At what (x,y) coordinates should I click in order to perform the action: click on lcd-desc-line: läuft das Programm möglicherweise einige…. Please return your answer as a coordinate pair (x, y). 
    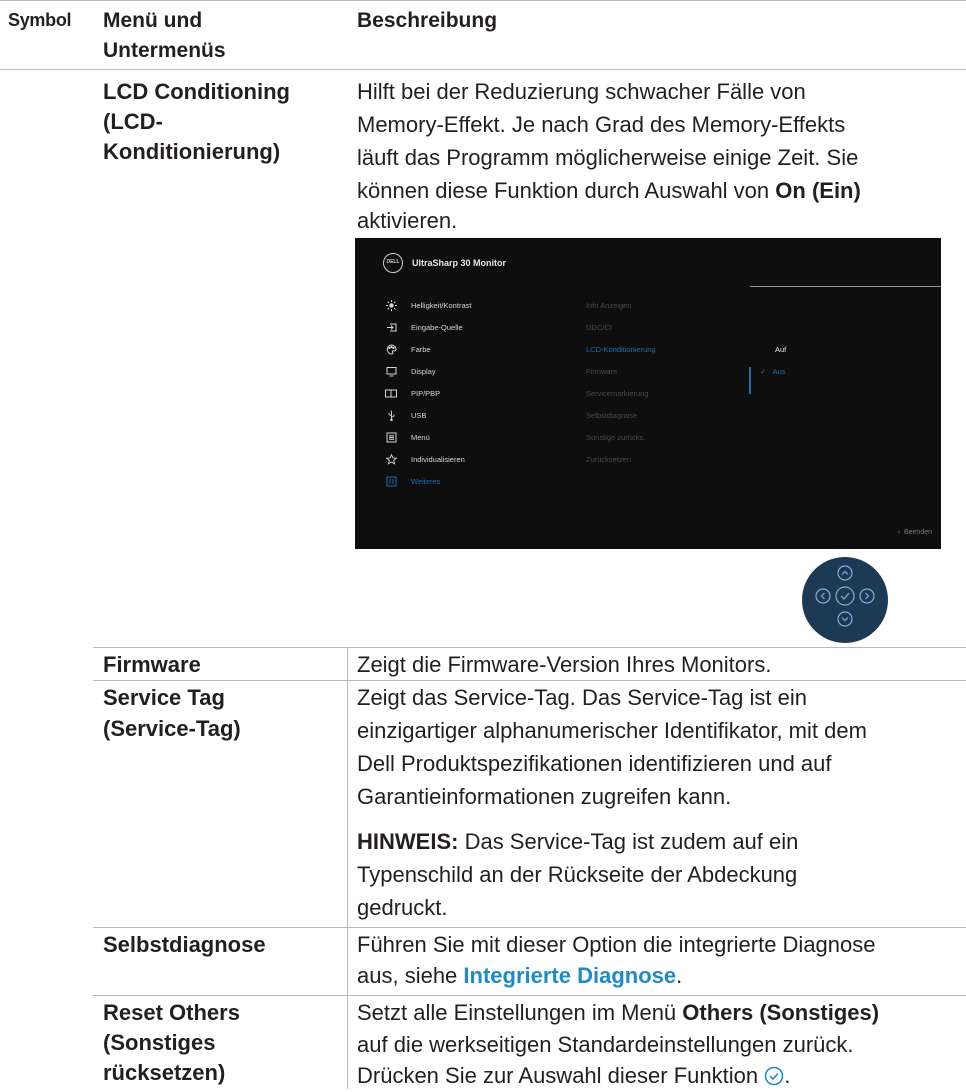
    Looking at the image, I should click on (608, 157).